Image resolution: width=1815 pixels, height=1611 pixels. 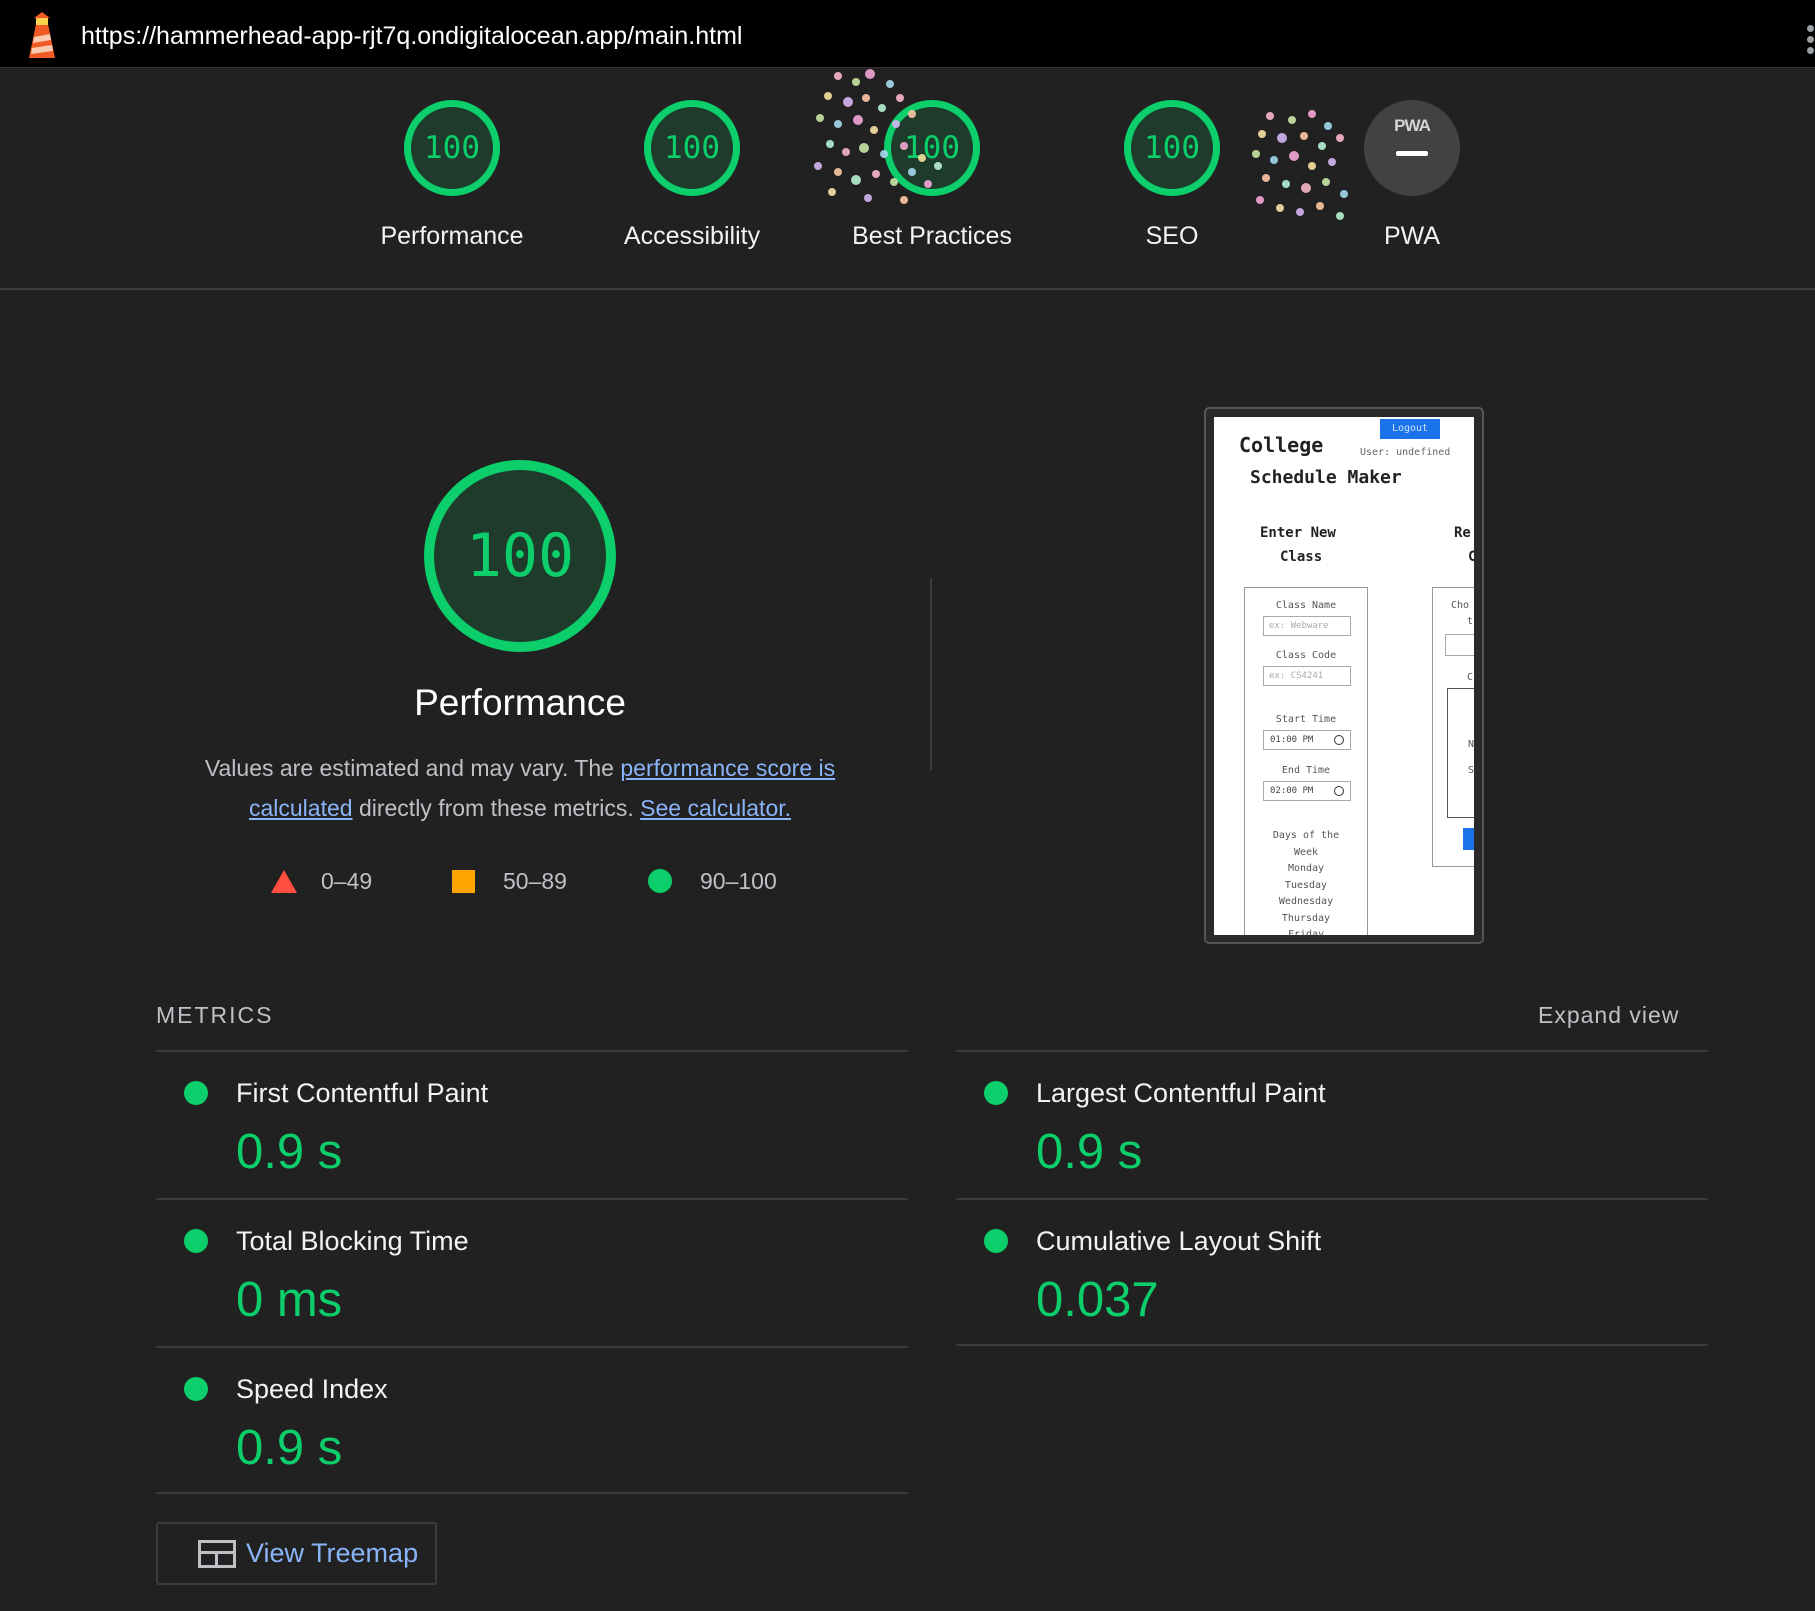 I want to click on gauge-label: SEO, so click(x=1172, y=236).